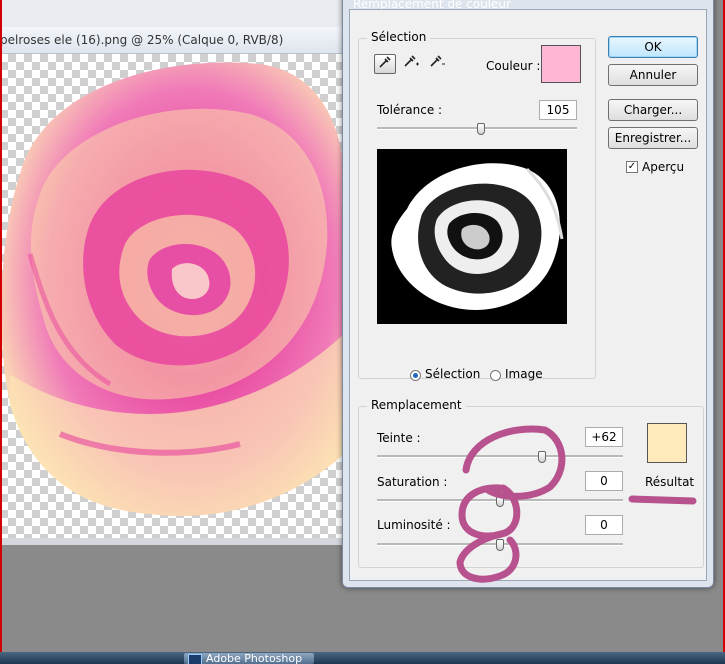 This screenshot has height=664, width=725. Describe the element at coordinates (1, 332) in the screenshot. I see `window-frame-left` at that location.